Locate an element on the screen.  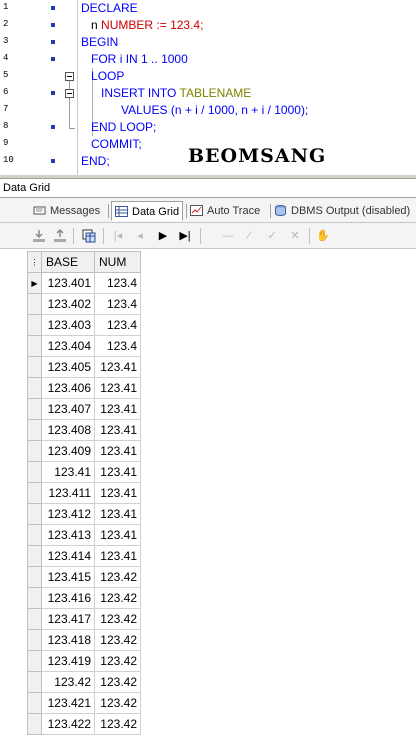
table-row: 123.405 123.41 is located at coordinates (84, 367).